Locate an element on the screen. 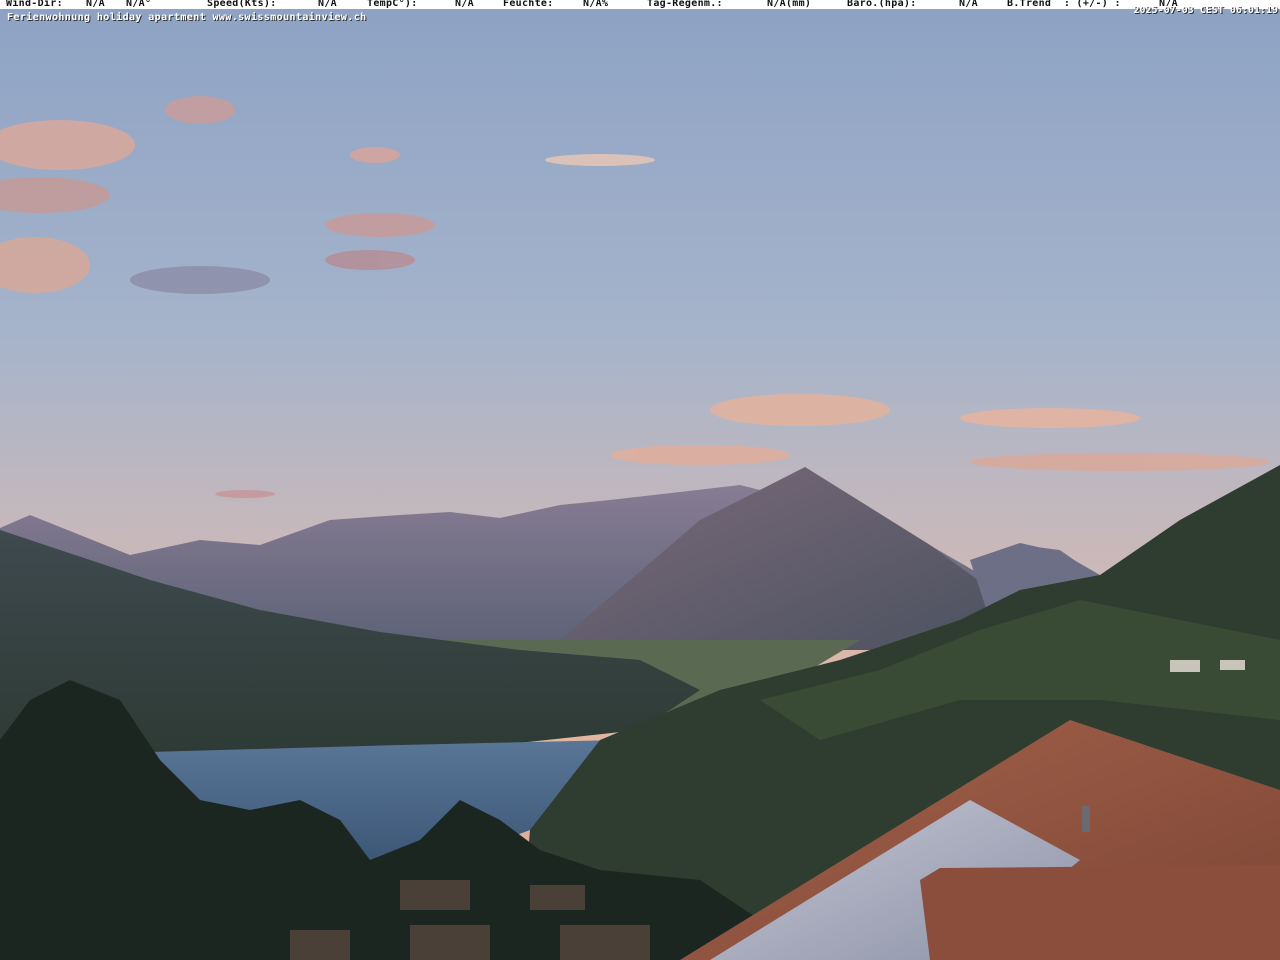  humidity-label: Feuchte: is located at coordinates (528, 4).